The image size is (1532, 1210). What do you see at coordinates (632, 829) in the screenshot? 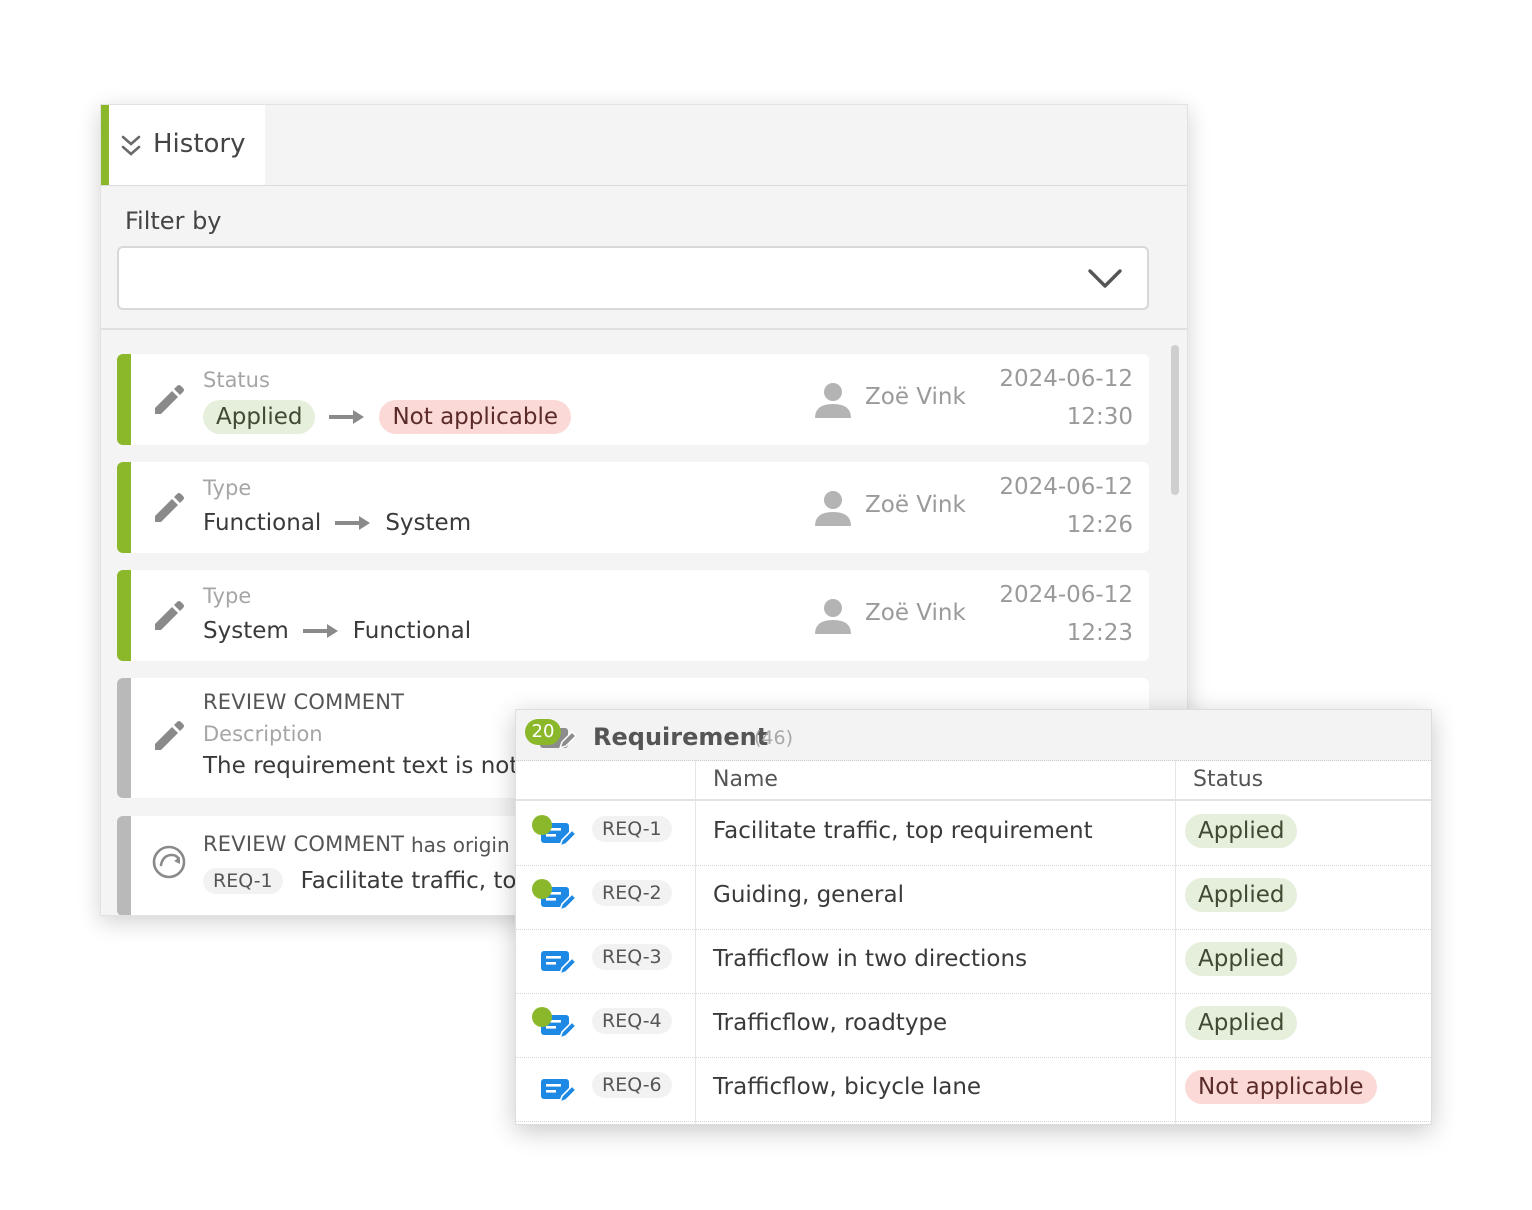
I see `requirement-id-chip: REQ-1` at bounding box center [632, 829].